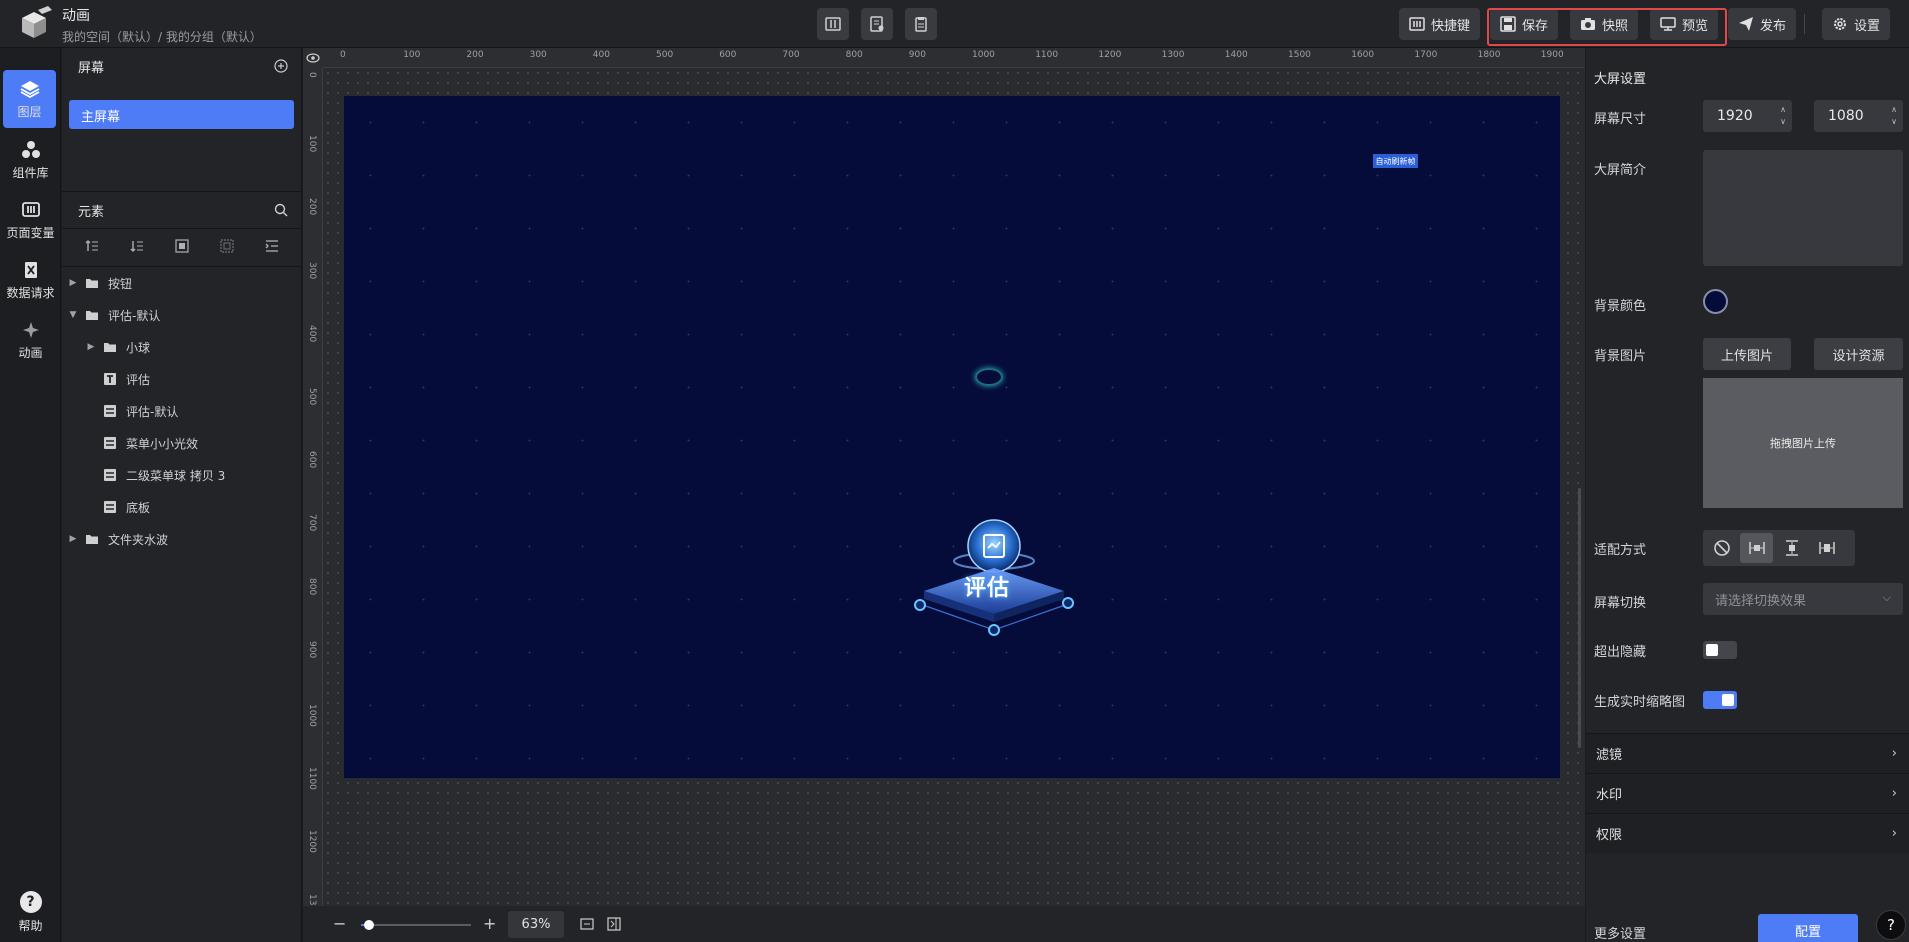 This screenshot has height=942, width=1909. What do you see at coordinates (29, 99) in the screenshot?
I see `nav-layers: 图层` at bounding box center [29, 99].